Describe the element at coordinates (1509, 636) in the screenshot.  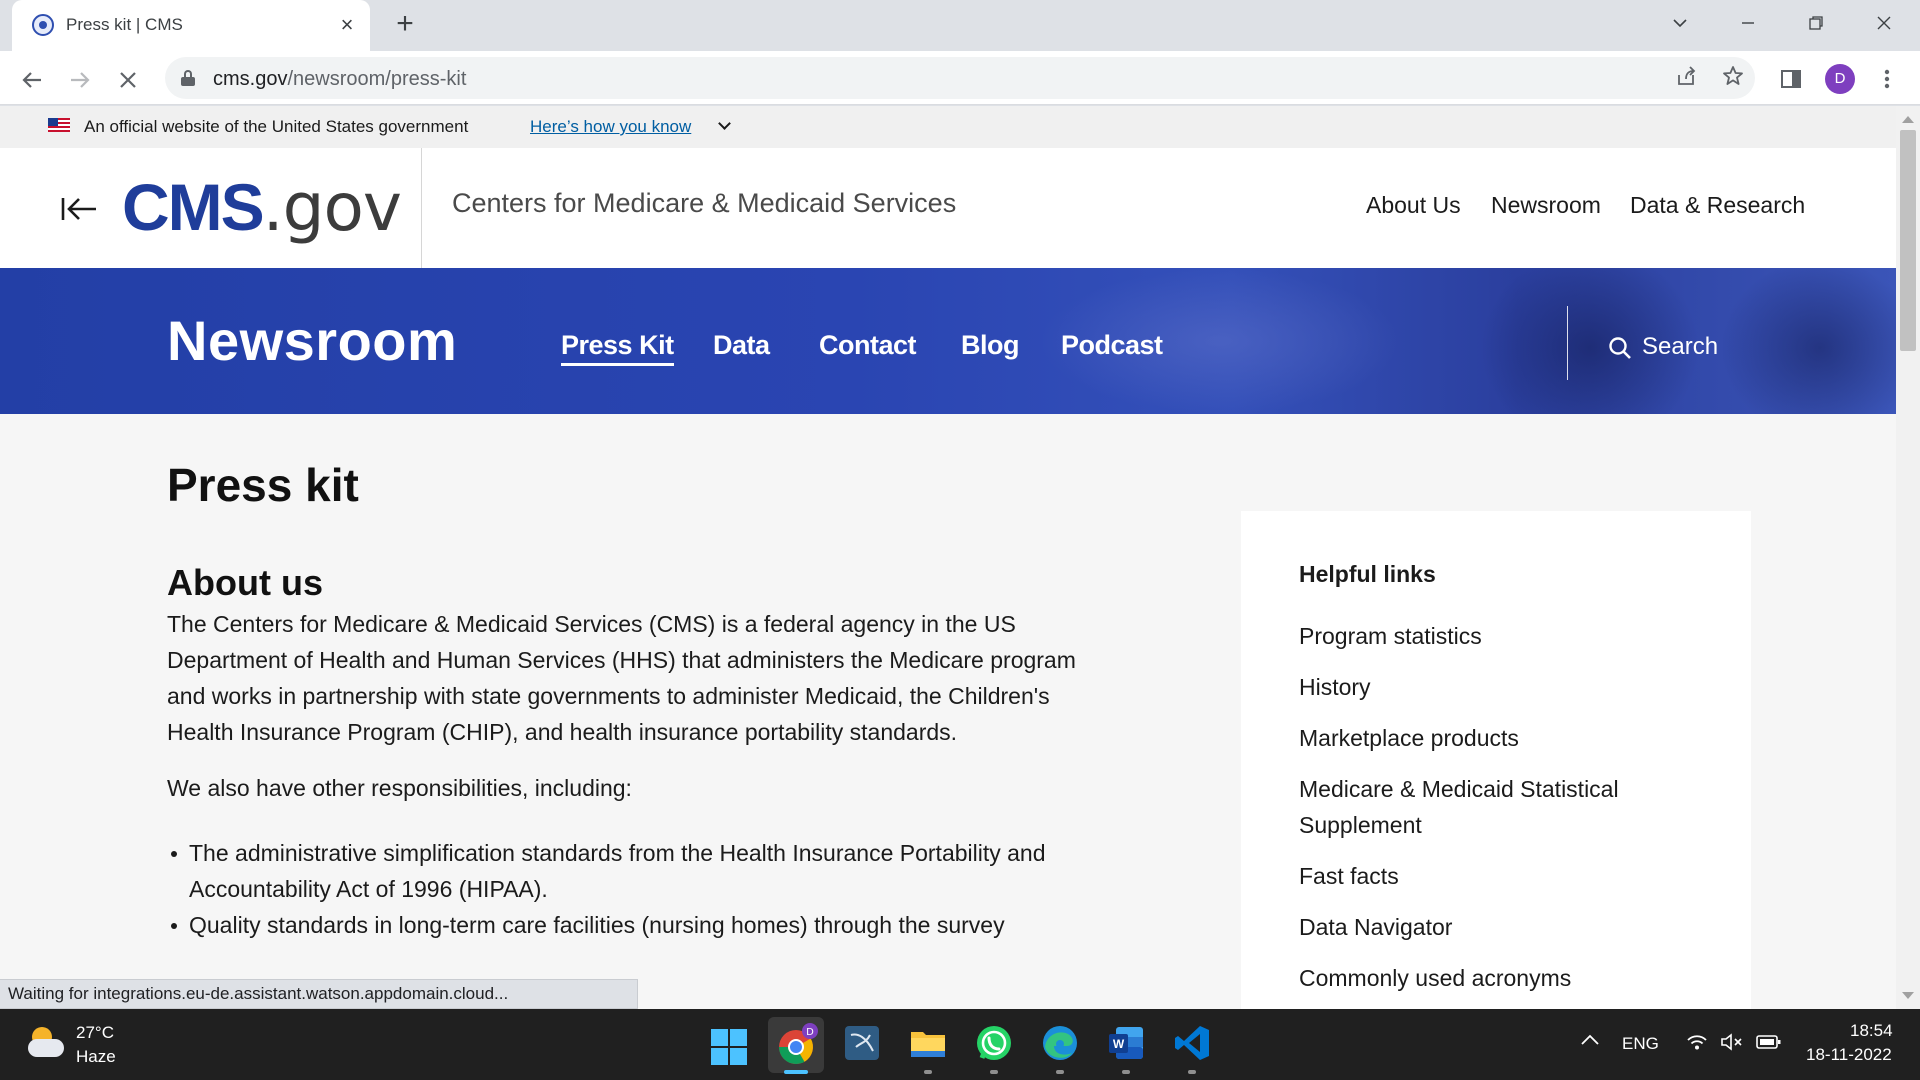
I see `link-program-statistics: Program statistics` at that location.